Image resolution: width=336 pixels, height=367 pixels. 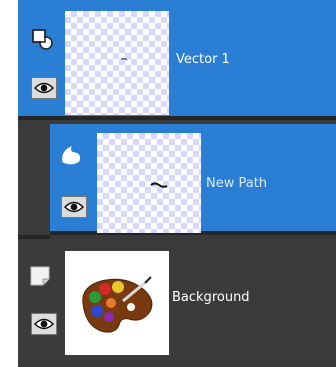 What do you see at coordinates (237, 183) in the screenshot?
I see `layer-name: New Path` at bounding box center [237, 183].